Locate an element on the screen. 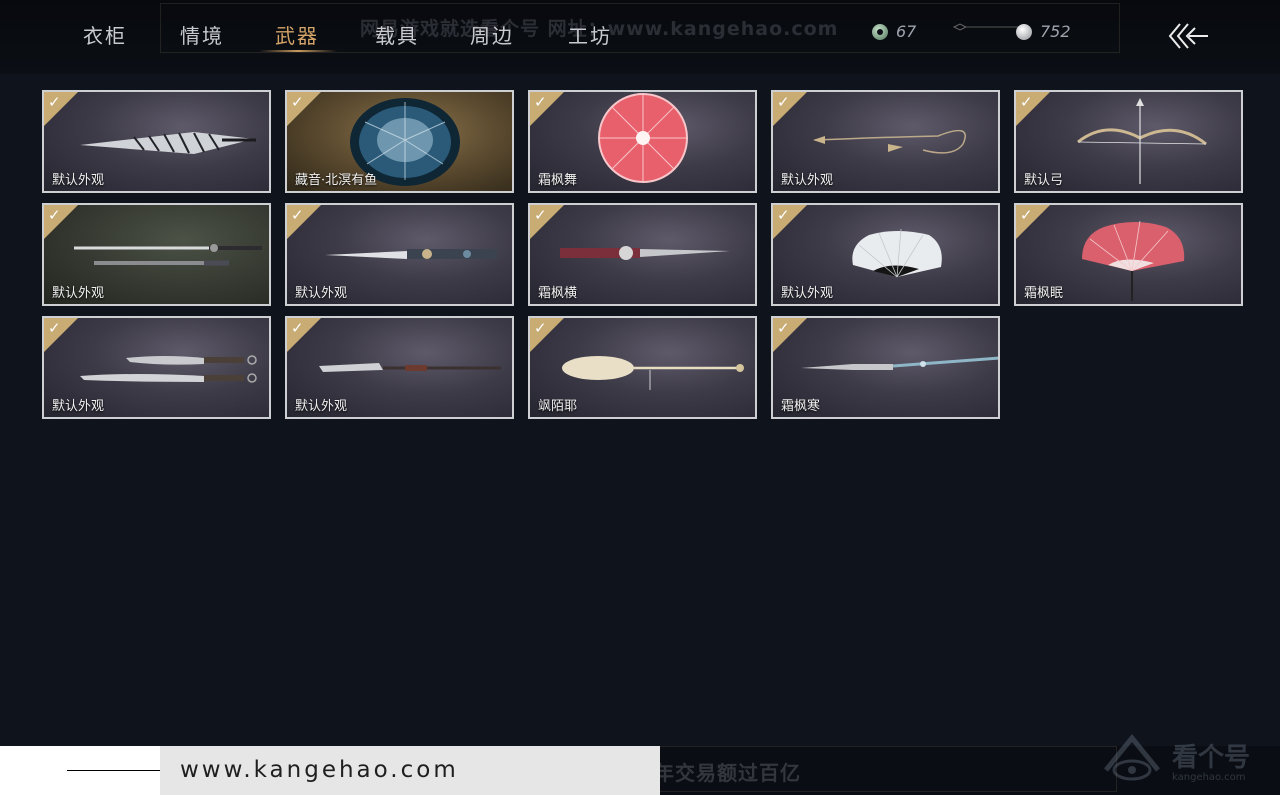 The image size is (1280, 795). eye-logo-icon is located at coordinates (1132, 757).